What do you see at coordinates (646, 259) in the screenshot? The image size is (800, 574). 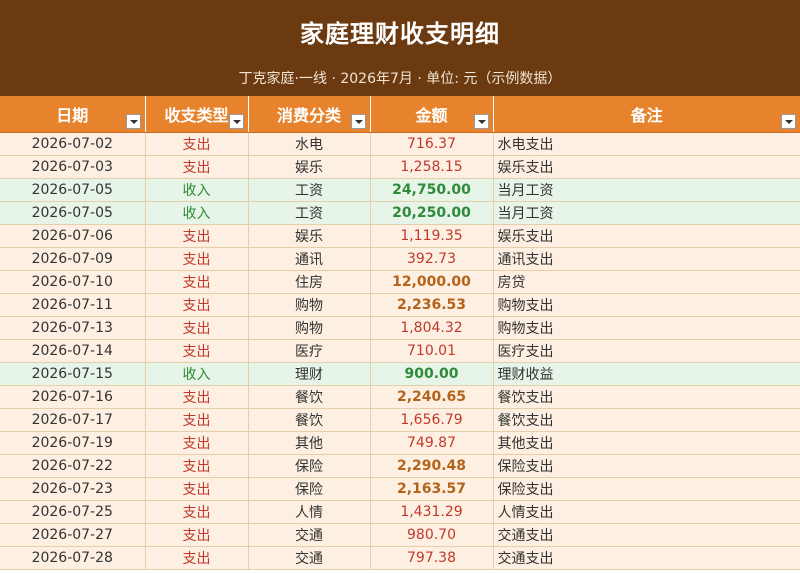 I see `note-cell: 通讯支出` at bounding box center [646, 259].